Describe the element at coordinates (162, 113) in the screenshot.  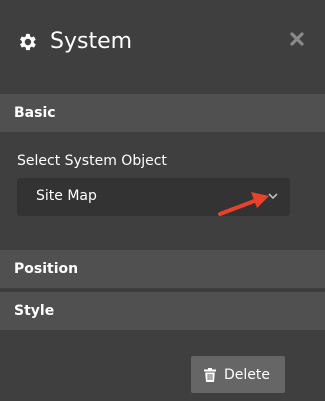
I see `section-basic: Basic` at that location.